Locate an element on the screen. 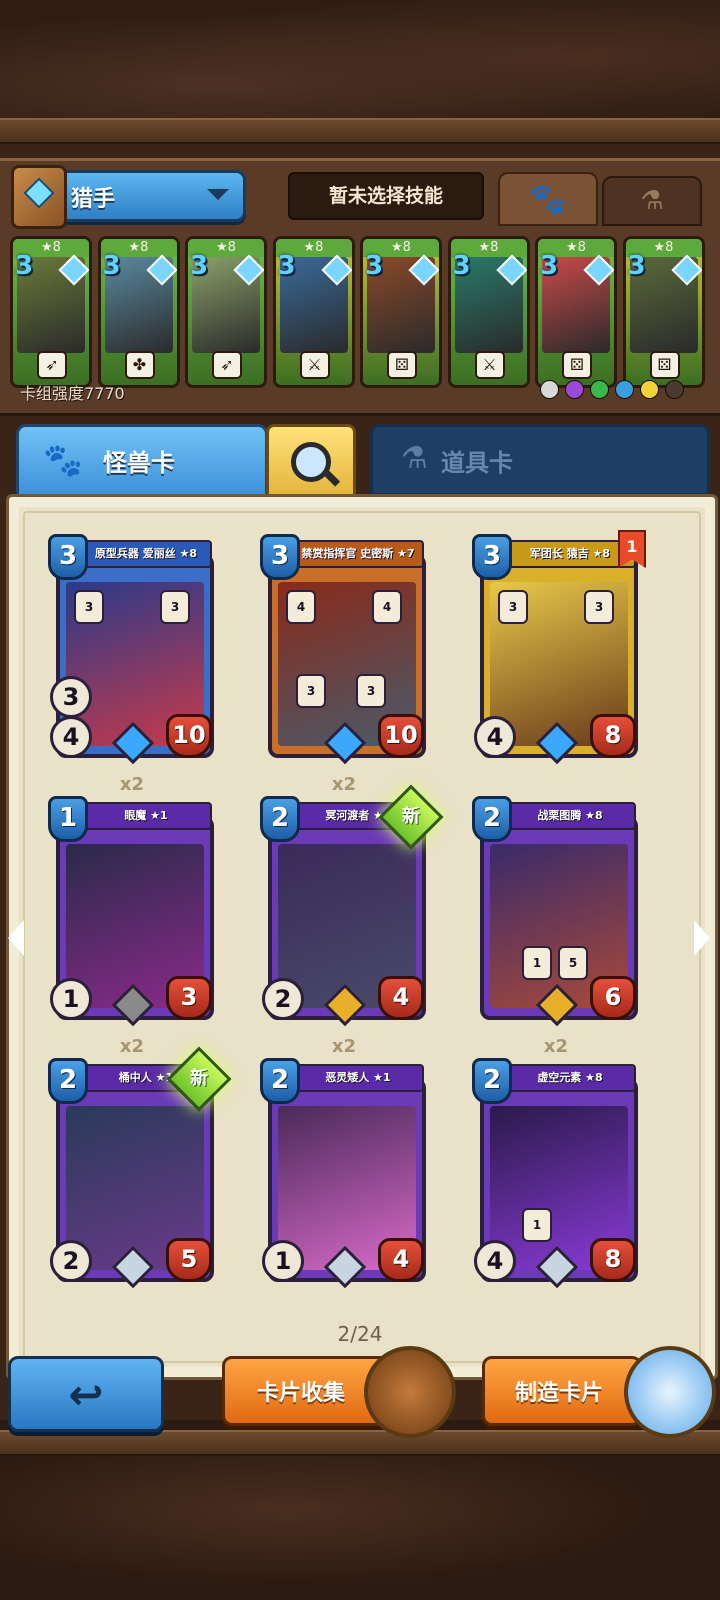 Image resolution: width=720 pixels, height=1600 pixels. monster-card: 禁赏指挥官 史密斯 ★7 3 10 4 4 3 3 is located at coordinates (343, 649).